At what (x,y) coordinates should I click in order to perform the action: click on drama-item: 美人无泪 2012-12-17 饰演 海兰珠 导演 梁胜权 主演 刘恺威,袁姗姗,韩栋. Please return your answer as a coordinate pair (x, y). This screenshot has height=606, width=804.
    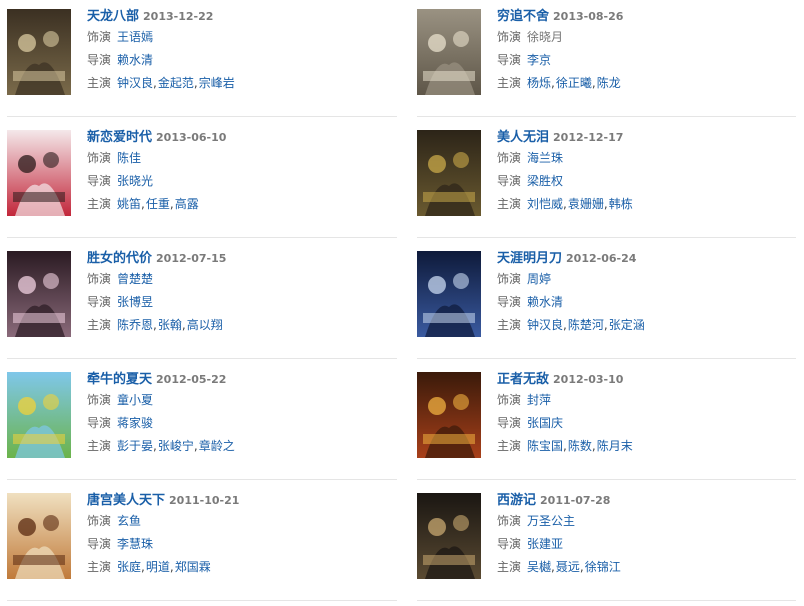
    Looking at the image, I should click on (610, 182).